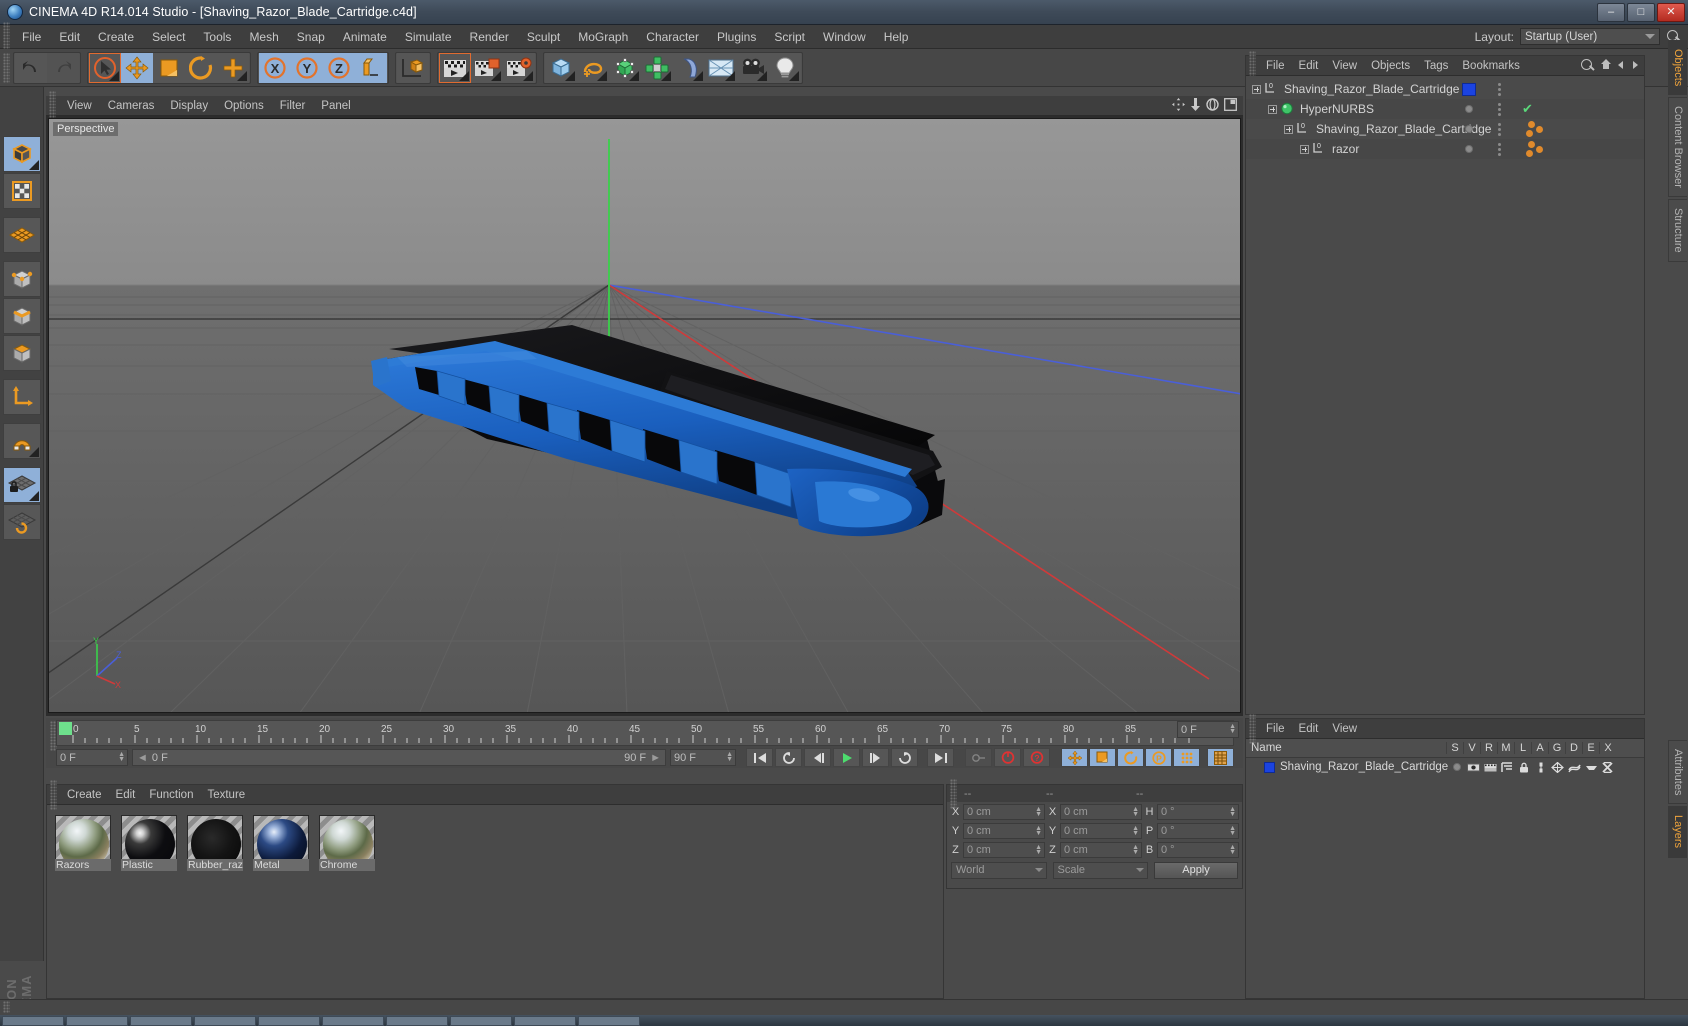  Describe the element at coordinates (137, 67) in the screenshot. I see `move-icon` at that location.